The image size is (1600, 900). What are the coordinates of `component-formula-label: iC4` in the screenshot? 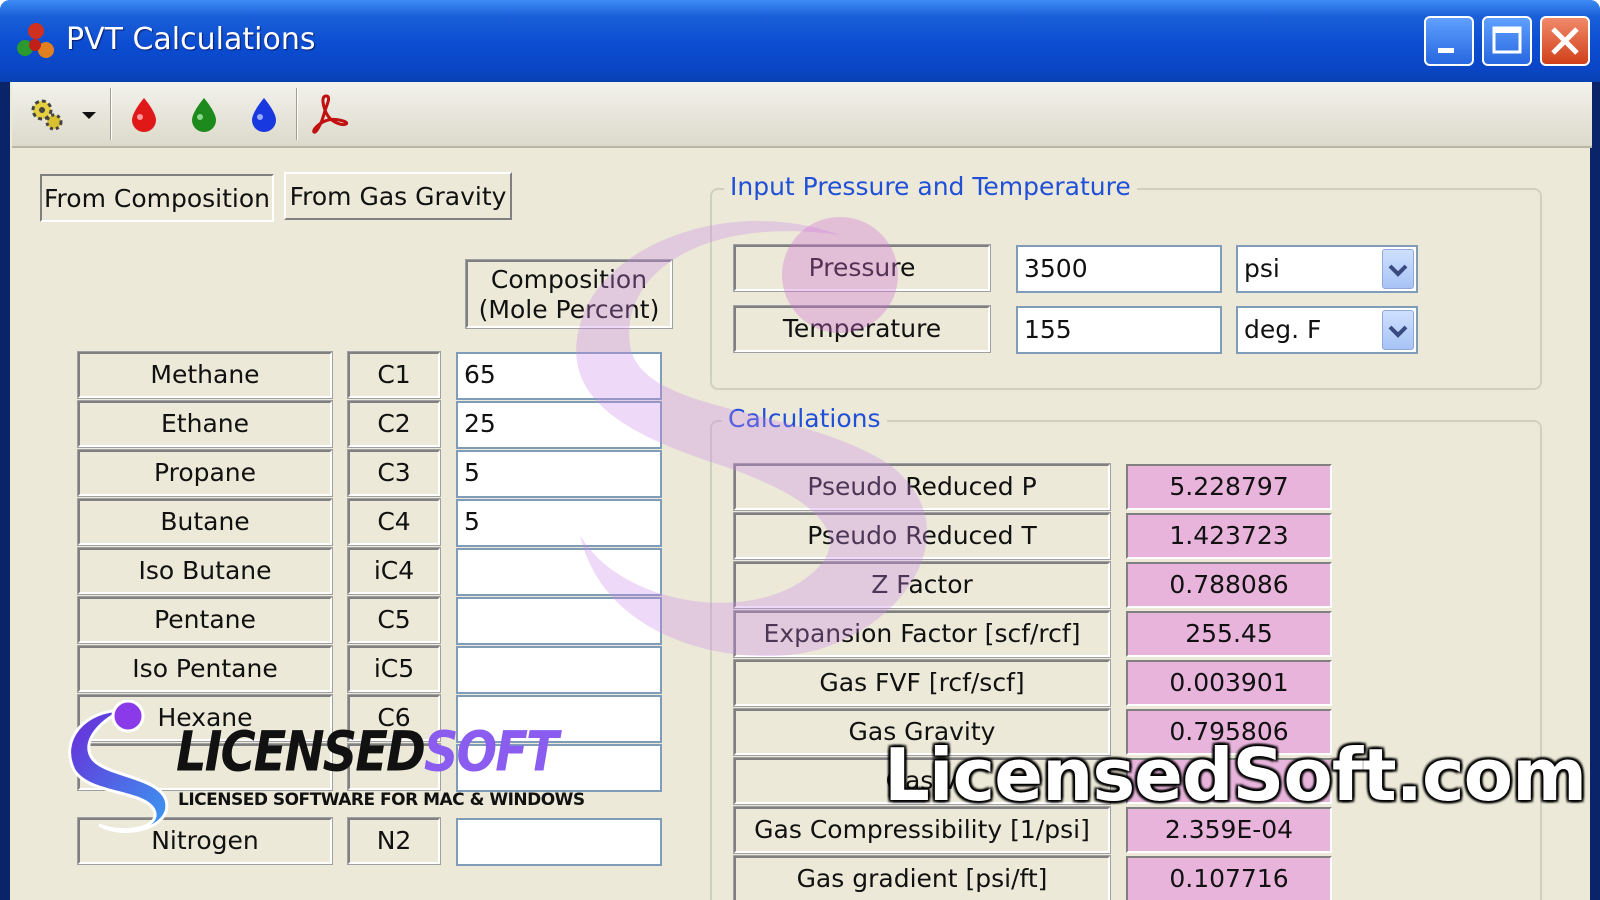 It's located at (394, 571).